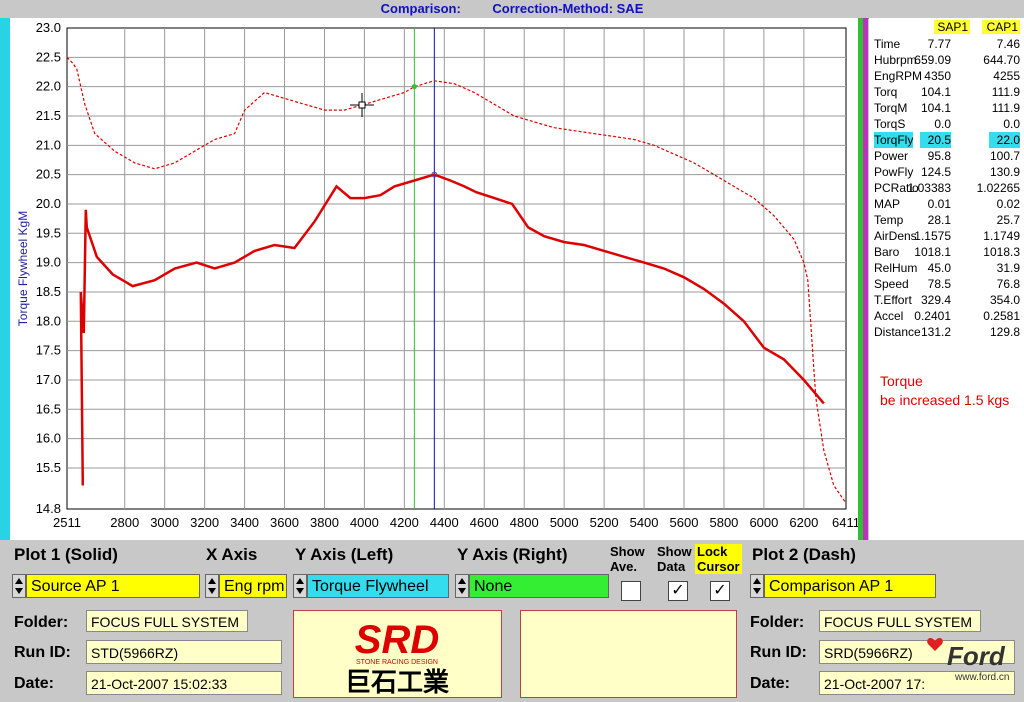  What do you see at coordinates (900, 621) in the screenshot?
I see `right-folder-field: FOCUS FULL SYSTEM` at bounding box center [900, 621].